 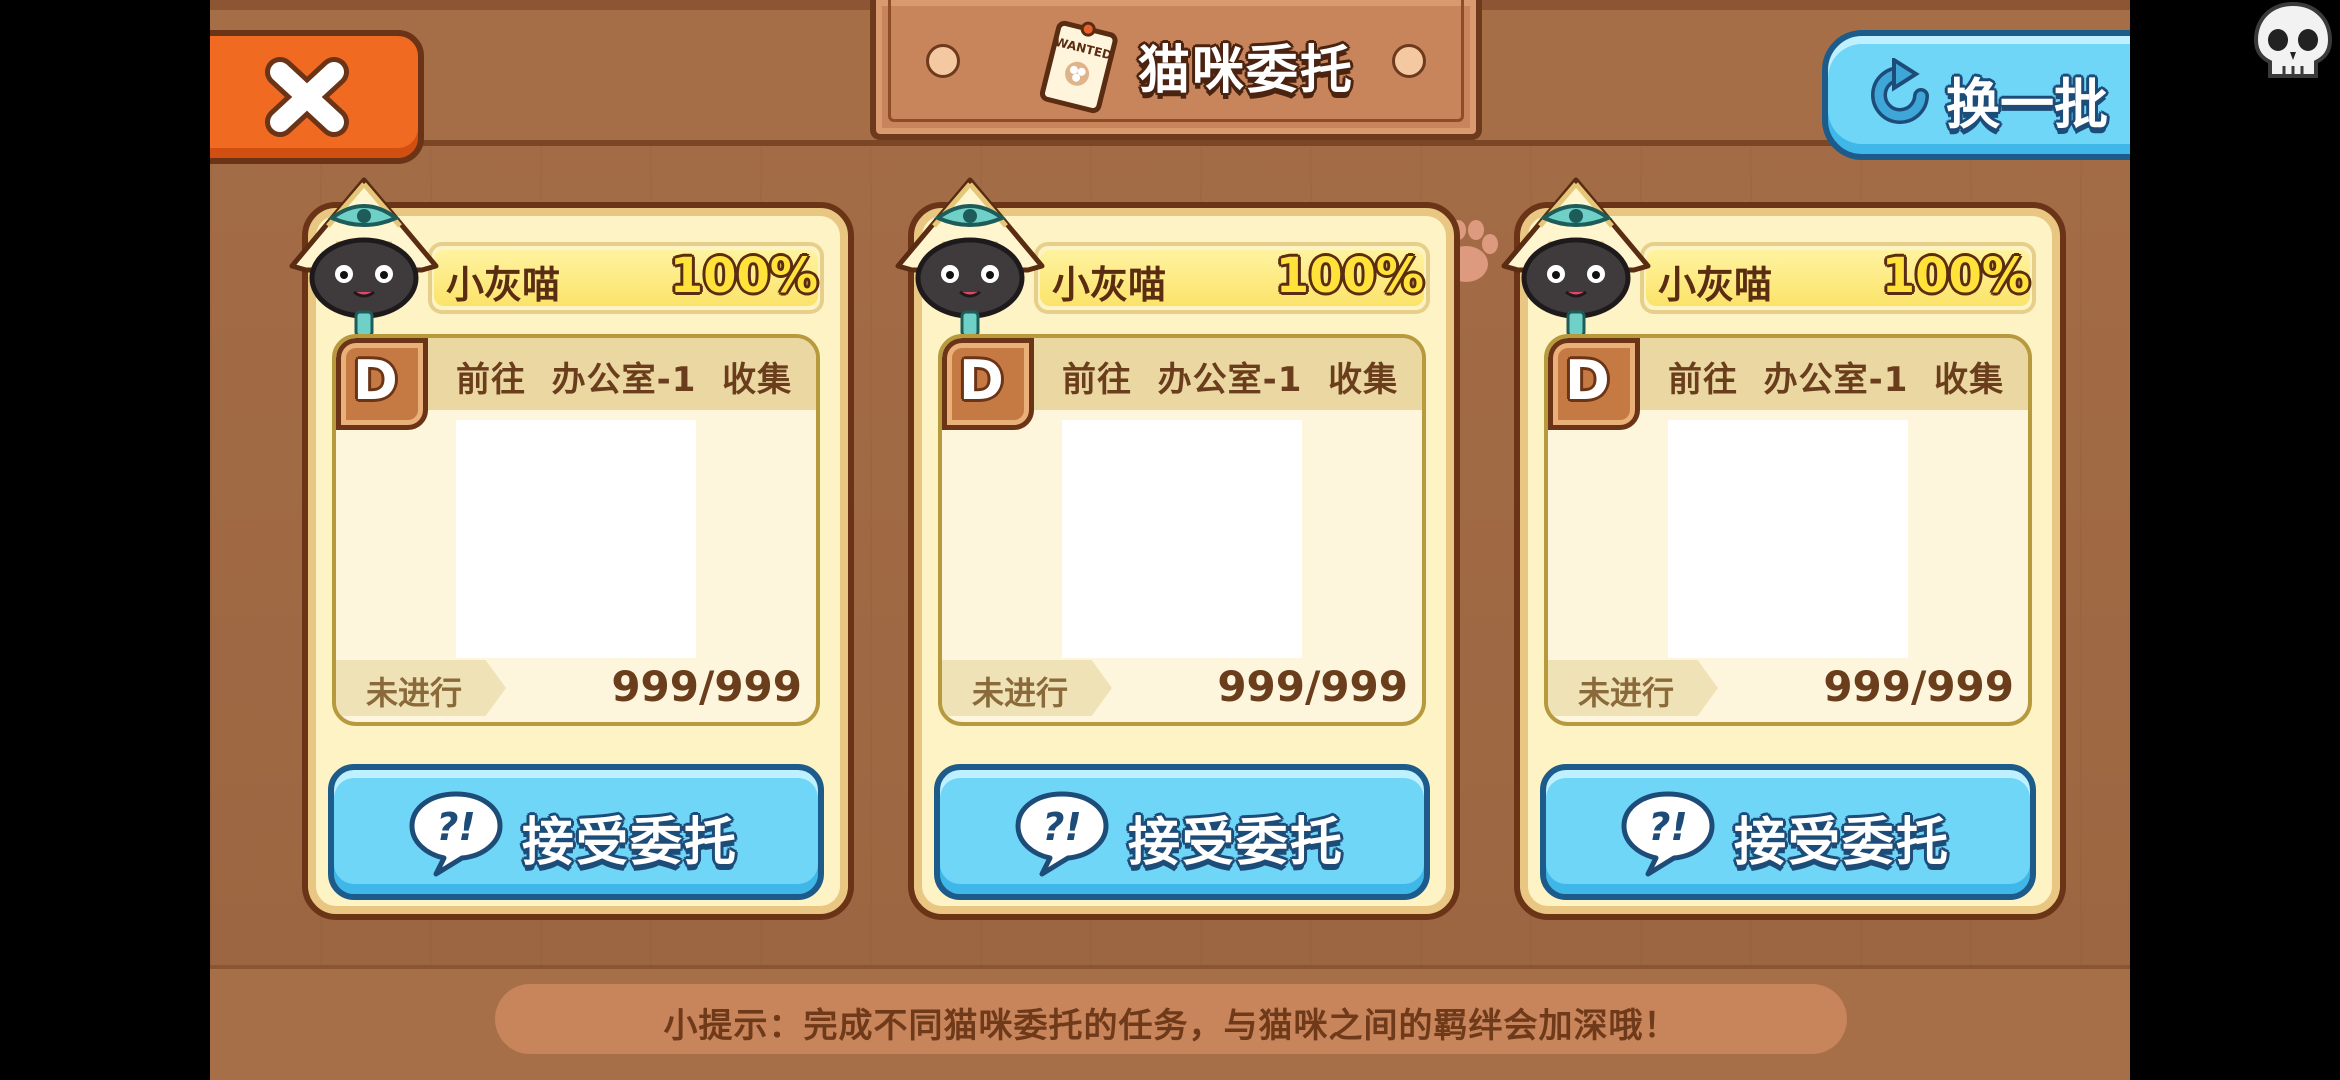 What do you see at coordinates (2027, 104) in the screenshot?
I see `refresh-label: 换一批` at bounding box center [2027, 104].